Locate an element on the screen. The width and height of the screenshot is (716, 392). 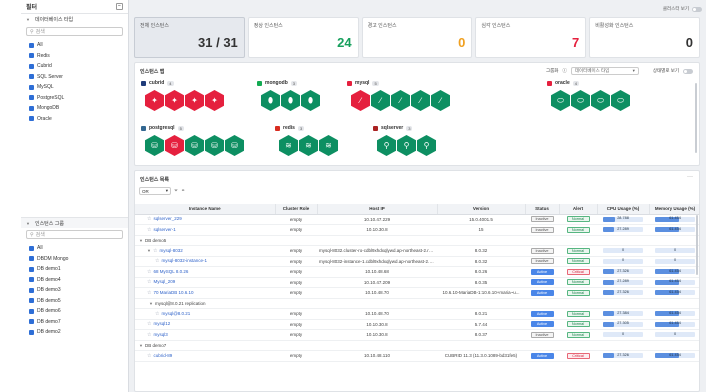
instance-name-cell: ☆ 68 MySQL 8.0.26 is located at coordinates (205, 272).